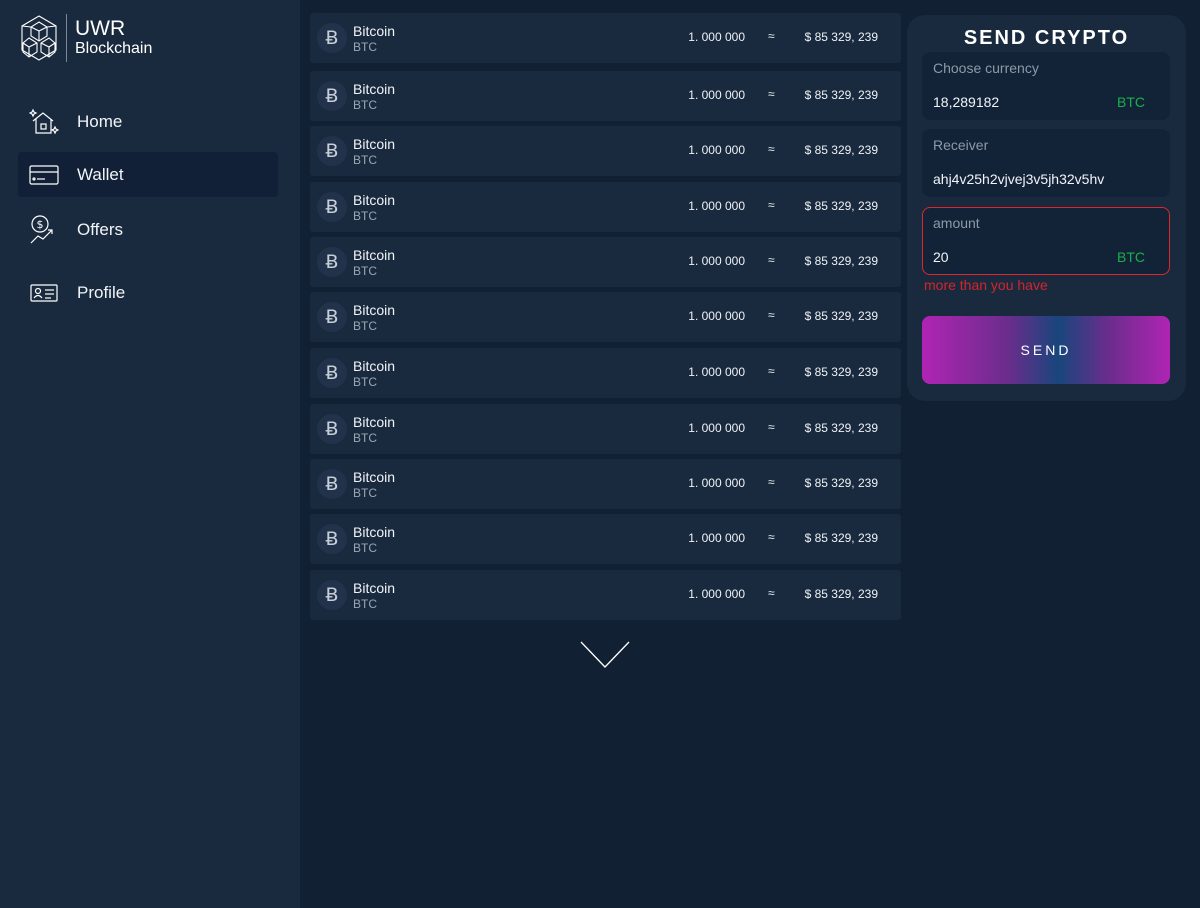 This screenshot has width=1200, height=908. What do you see at coordinates (1131, 102) in the screenshot?
I see `currency-unit: BTC` at bounding box center [1131, 102].